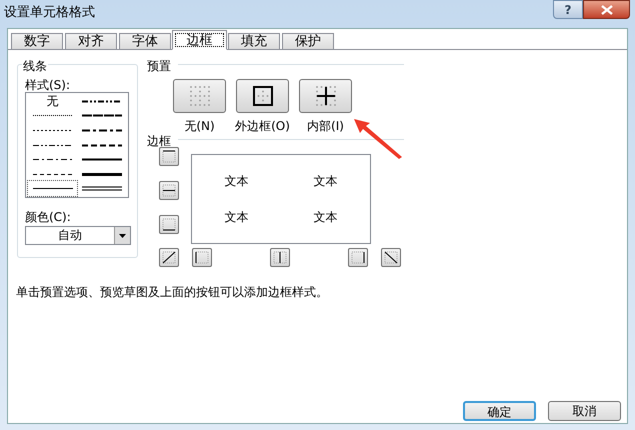 The image size is (635, 430). Describe the element at coordinates (262, 126) in the screenshot. I see `preset-label: 外边框(O)` at that location.